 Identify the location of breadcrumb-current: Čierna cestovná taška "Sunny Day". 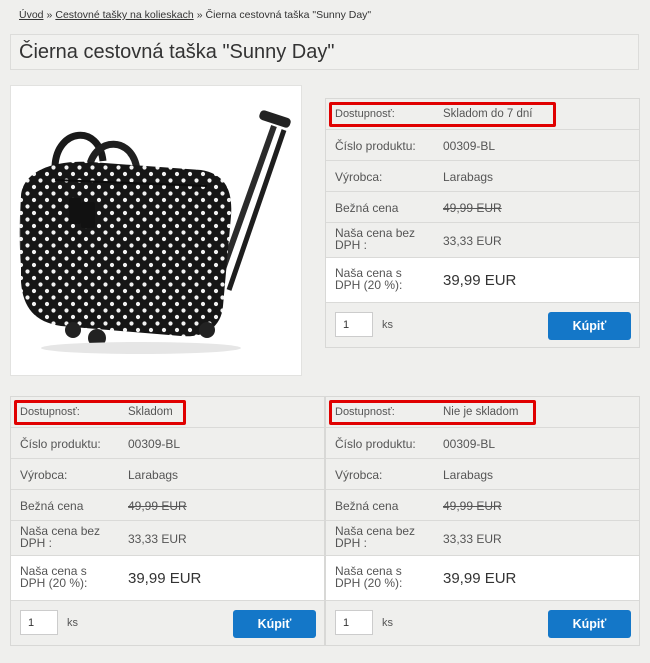
(288, 15).